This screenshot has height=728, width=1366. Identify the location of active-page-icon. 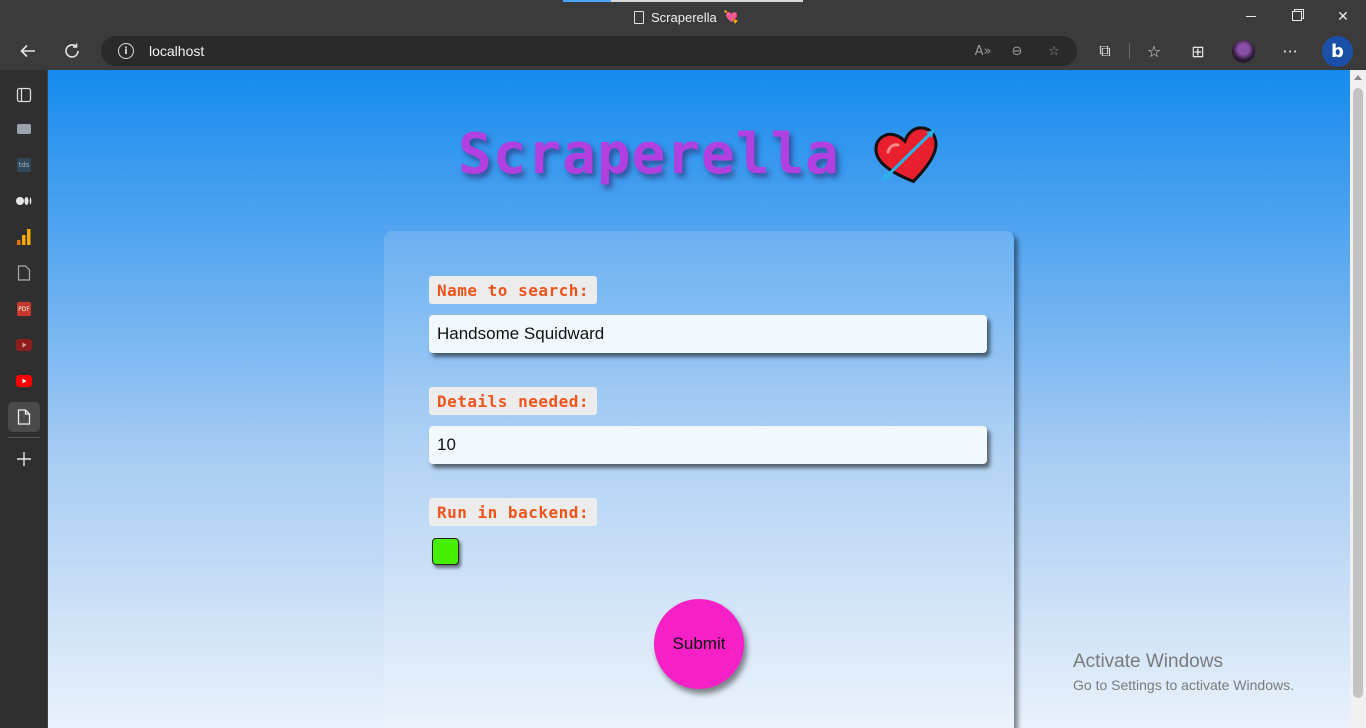
(24, 417).